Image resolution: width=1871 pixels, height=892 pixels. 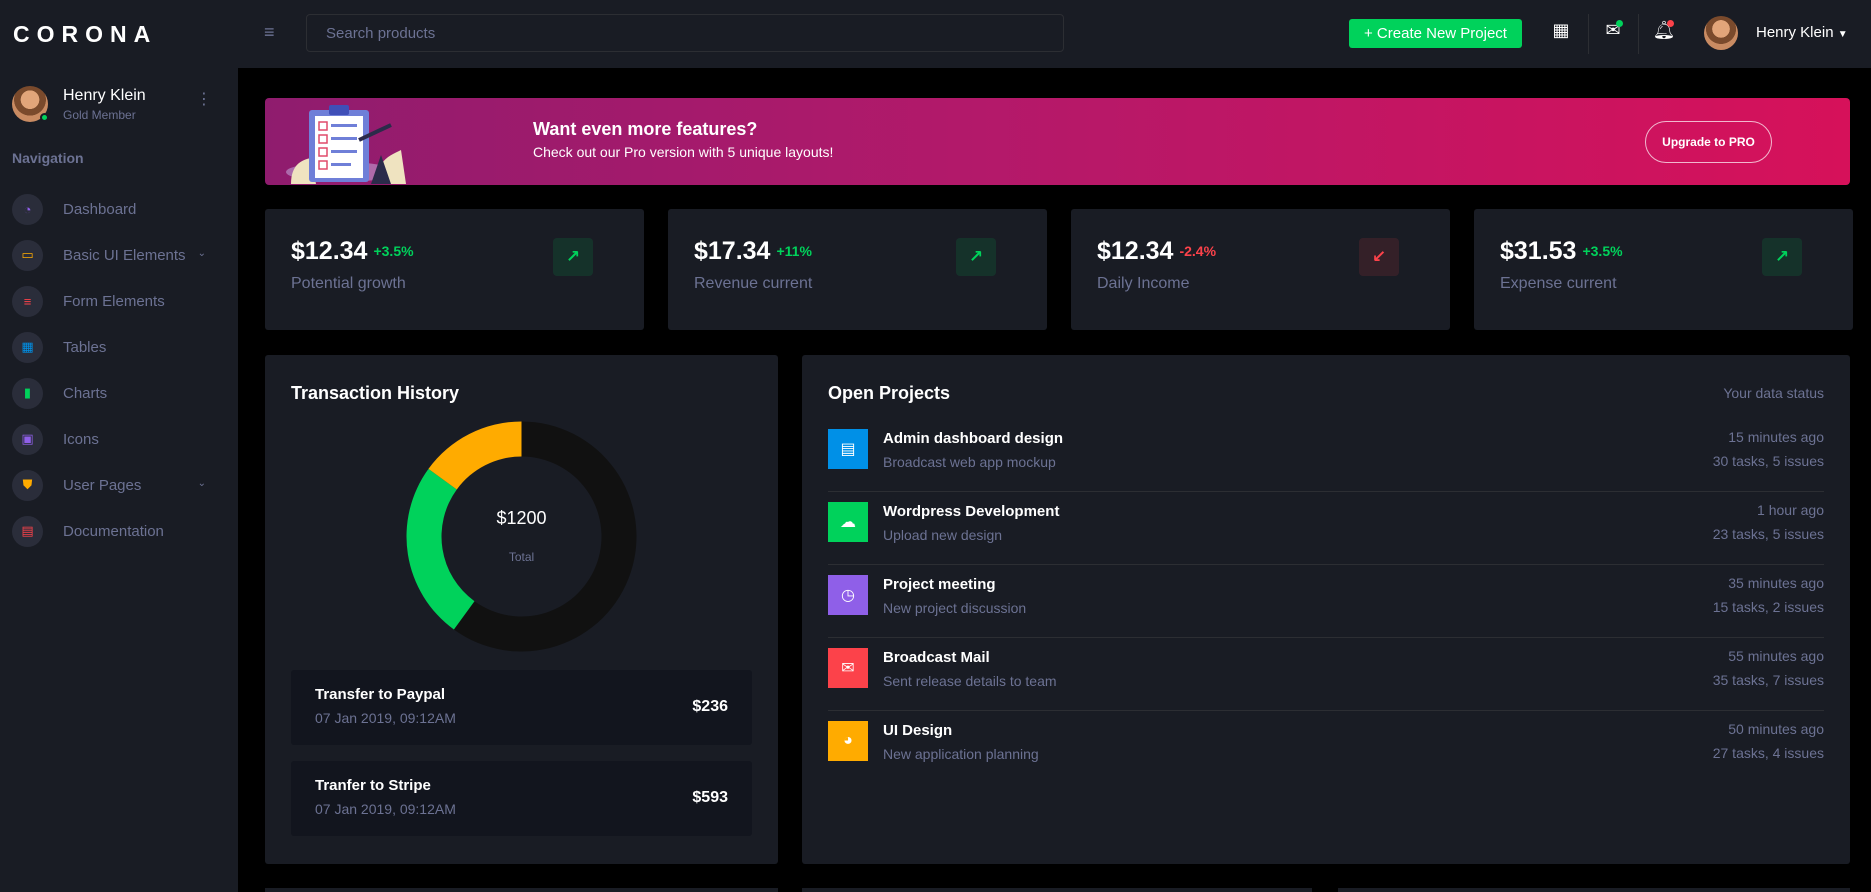 What do you see at coordinates (969, 462) in the screenshot?
I see `project-subtitle: Broadcast web app mockup` at bounding box center [969, 462].